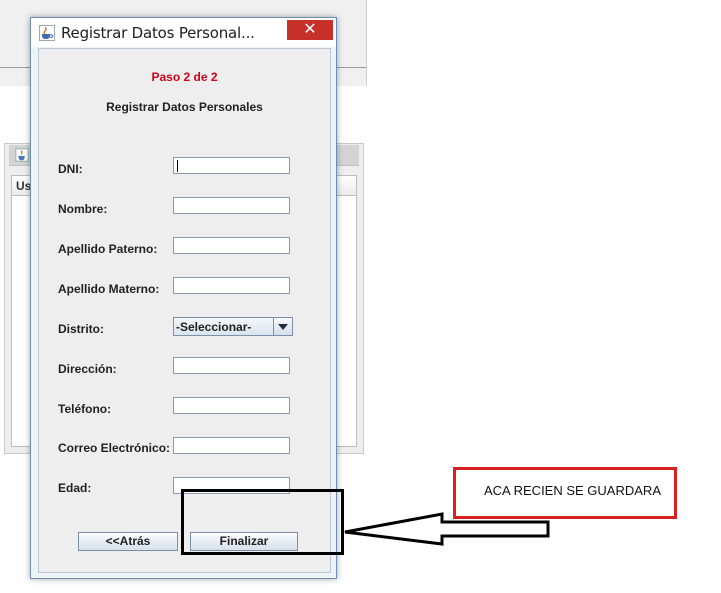  I want to click on dni-label: DNI:, so click(70, 169).